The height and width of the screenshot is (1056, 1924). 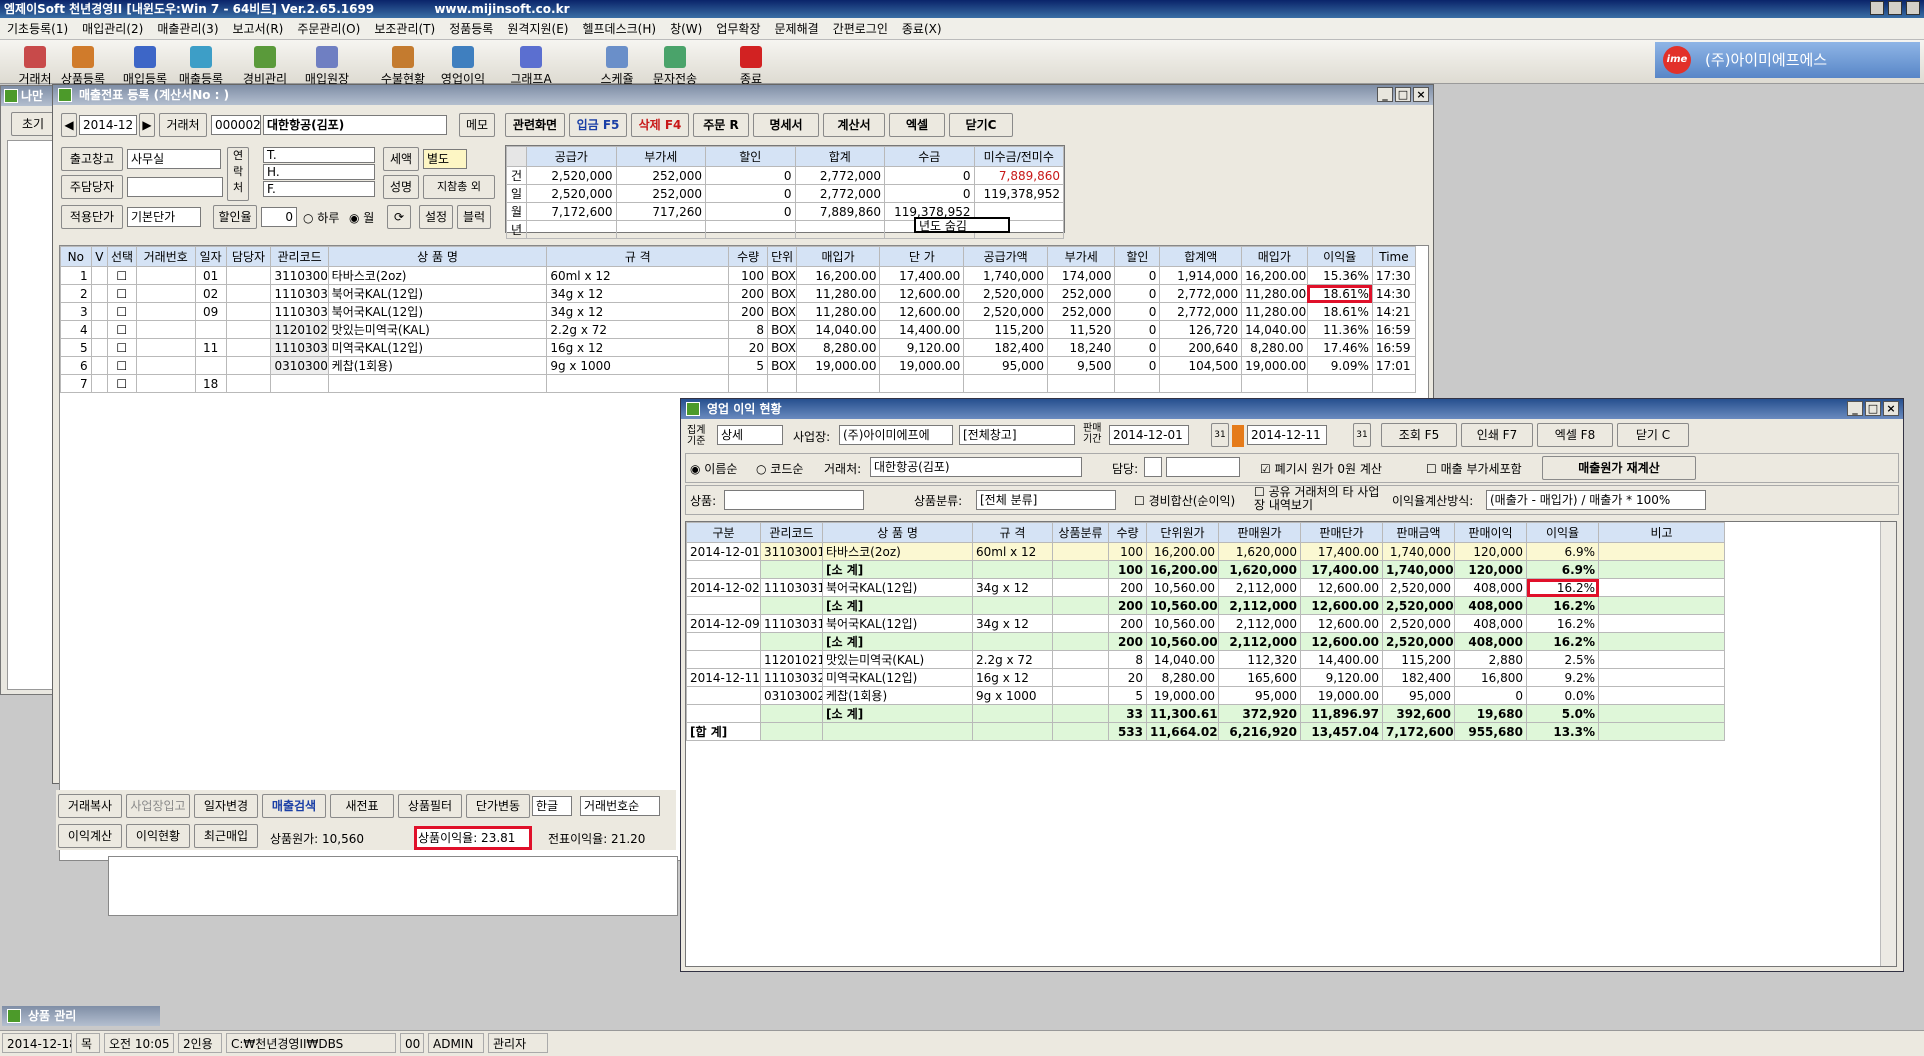 What do you see at coordinates (660, 125) in the screenshot?
I see `sales-btn-2: 삭제 F4` at bounding box center [660, 125].